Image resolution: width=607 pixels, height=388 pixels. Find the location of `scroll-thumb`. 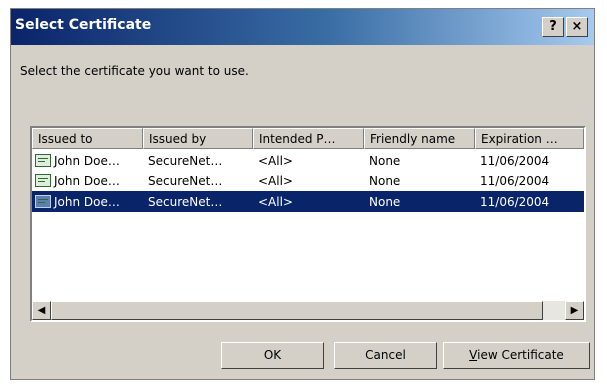

scroll-thumb is located at coordinates (297, 310).